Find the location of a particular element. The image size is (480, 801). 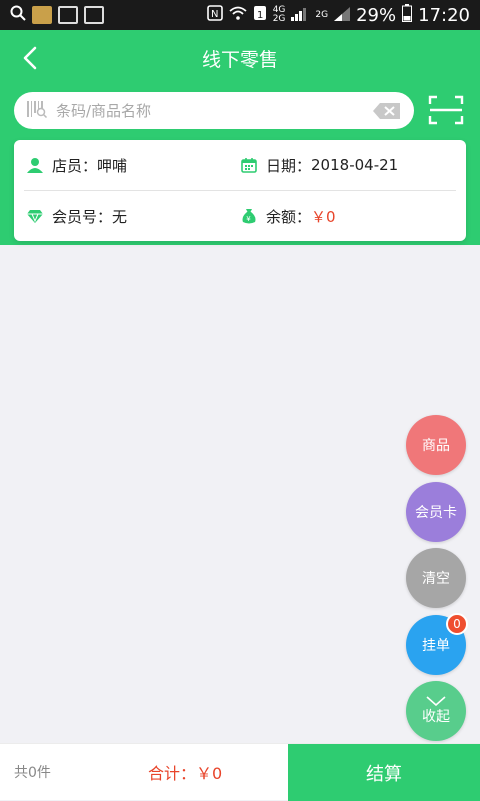

app-notification-icon is located at coordinates (42, 15).